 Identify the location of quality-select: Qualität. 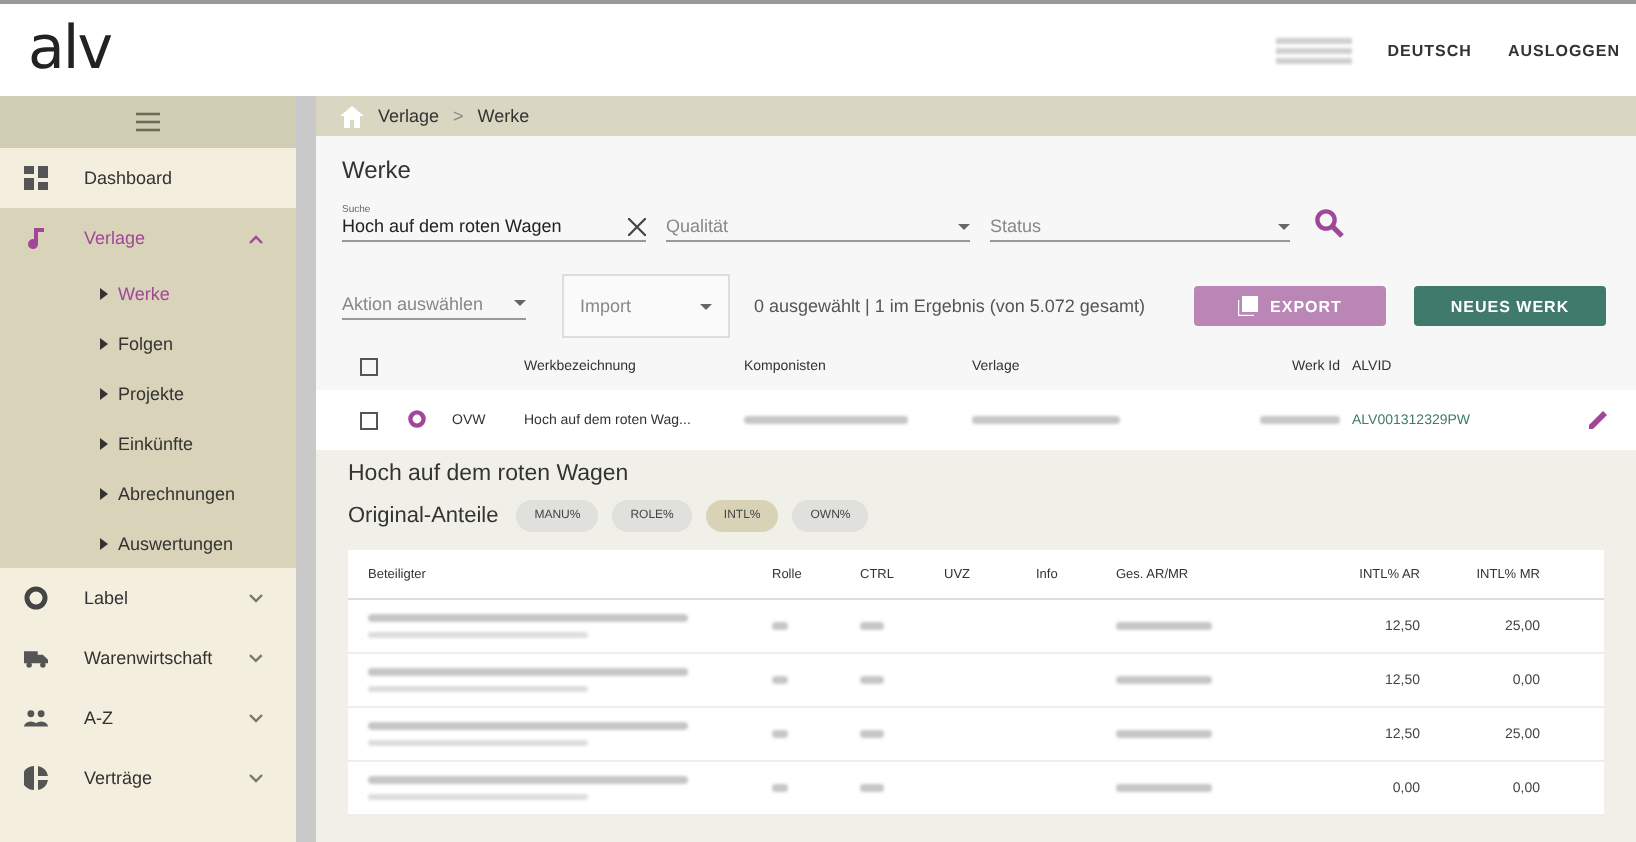
(806, 226).